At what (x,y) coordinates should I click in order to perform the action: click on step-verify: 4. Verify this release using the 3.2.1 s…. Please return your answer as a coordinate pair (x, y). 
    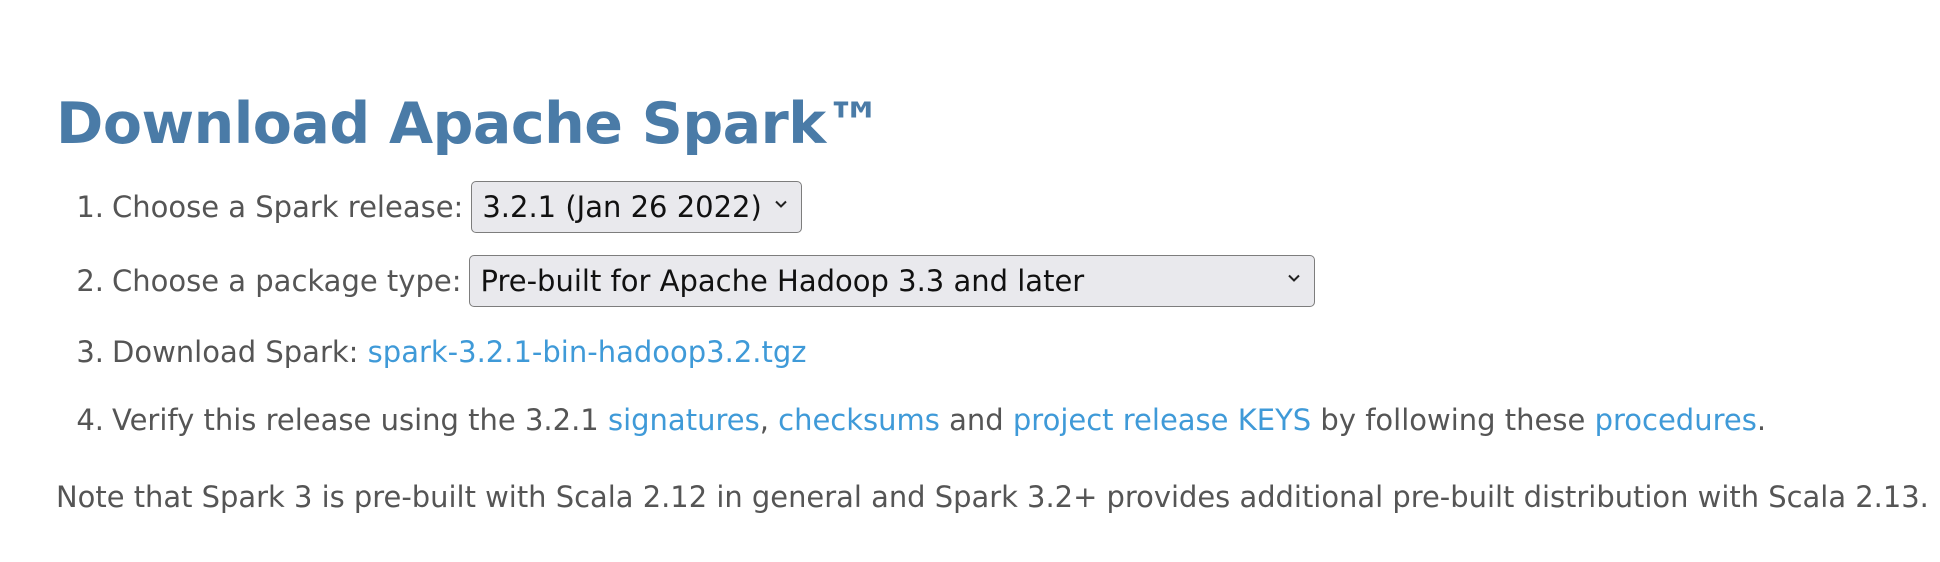
    Looking at the image, I should click on (883, 420).